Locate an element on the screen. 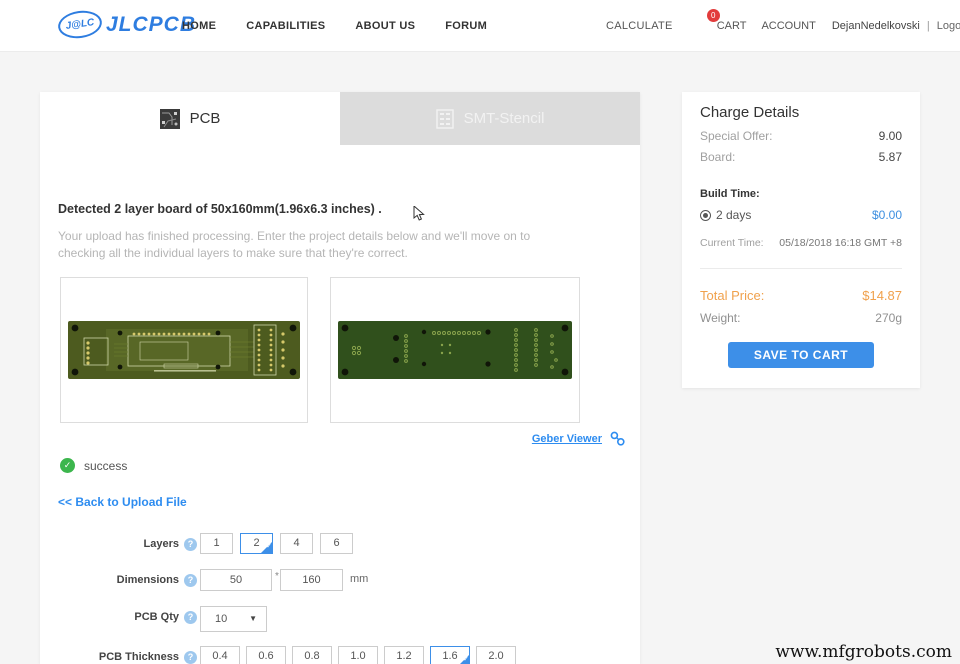 The image size is (960, 664). nav-home: HOME is located at coordinates (199, 26).